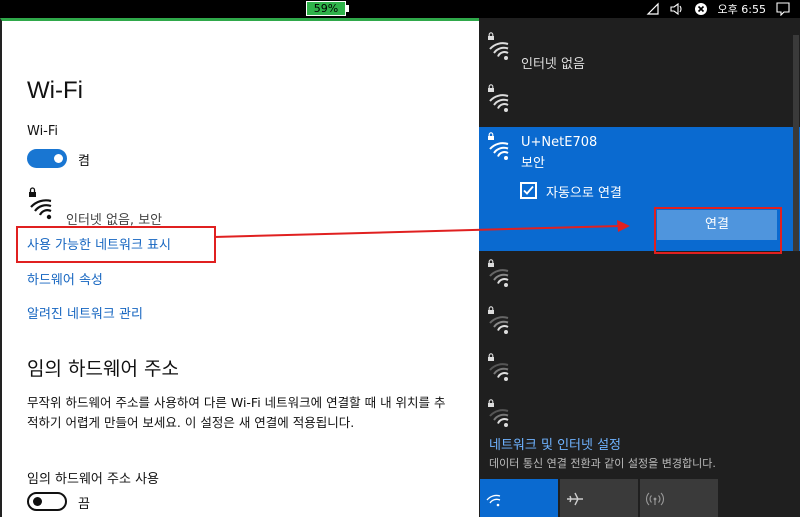  Describe the element at coordinates (93, 479) in the screenshot. I see `random-hardware-use-label: 임의 하드웨어 주소 사용` at that location.